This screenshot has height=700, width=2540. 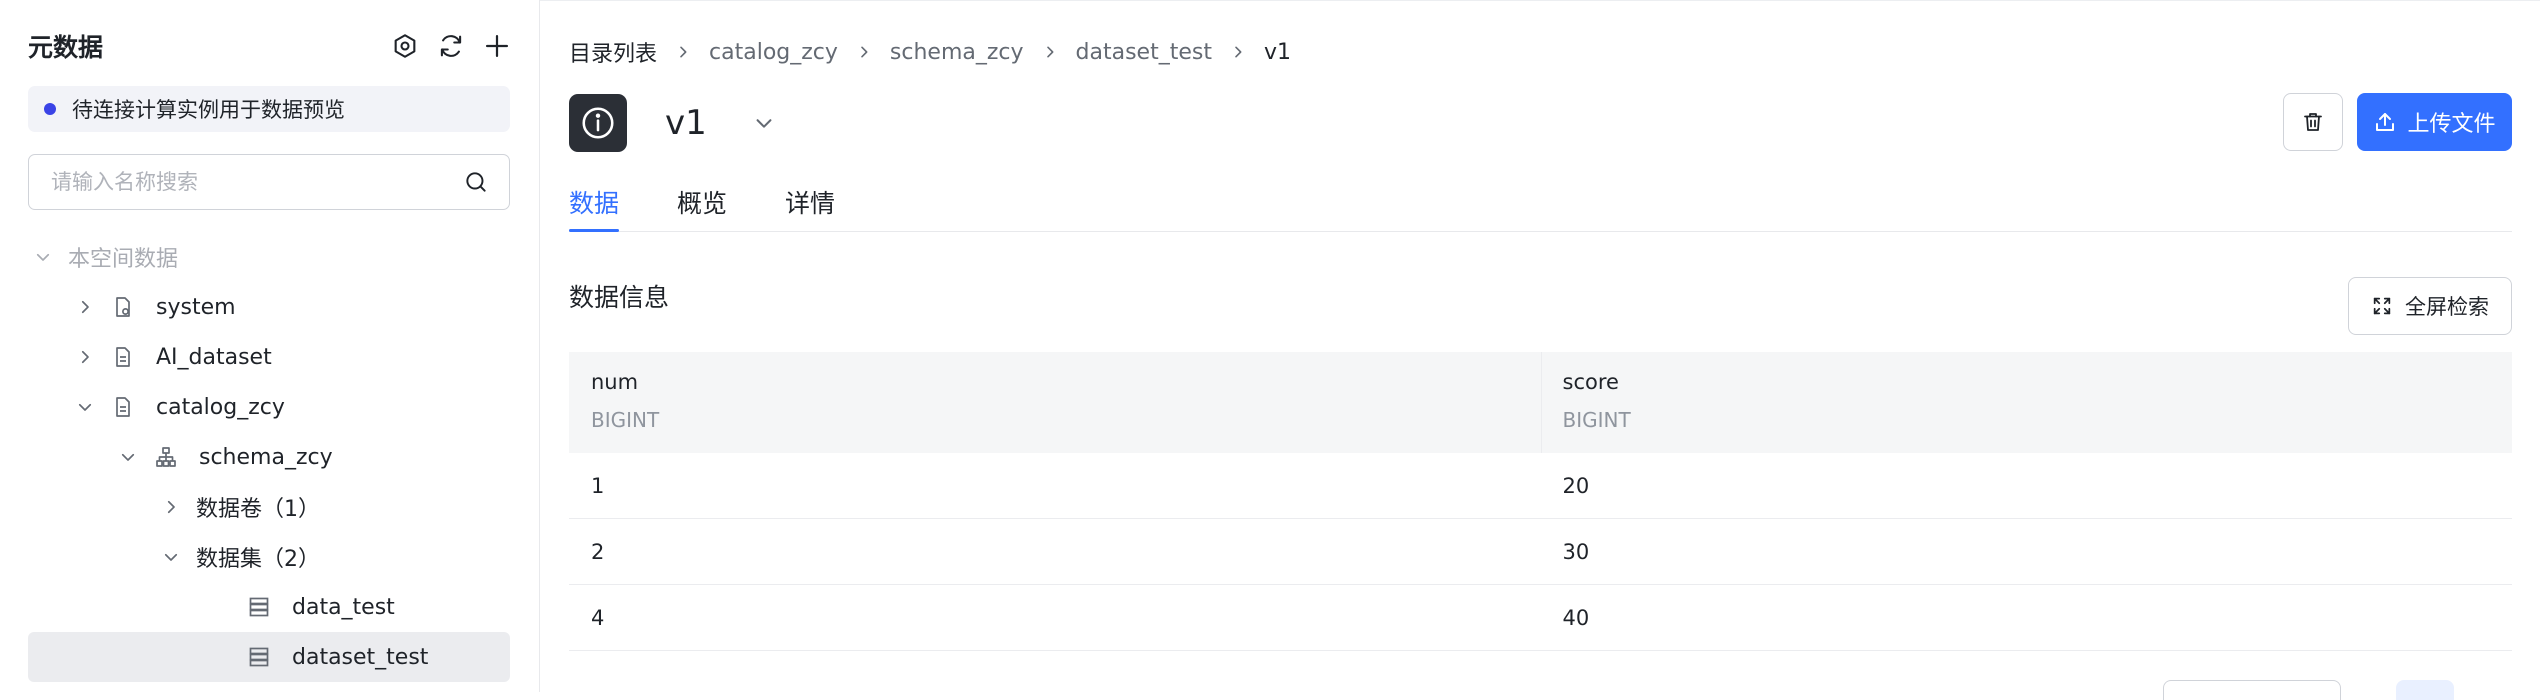 I want to click on table-cell: 2, so click(x=598, y=551).